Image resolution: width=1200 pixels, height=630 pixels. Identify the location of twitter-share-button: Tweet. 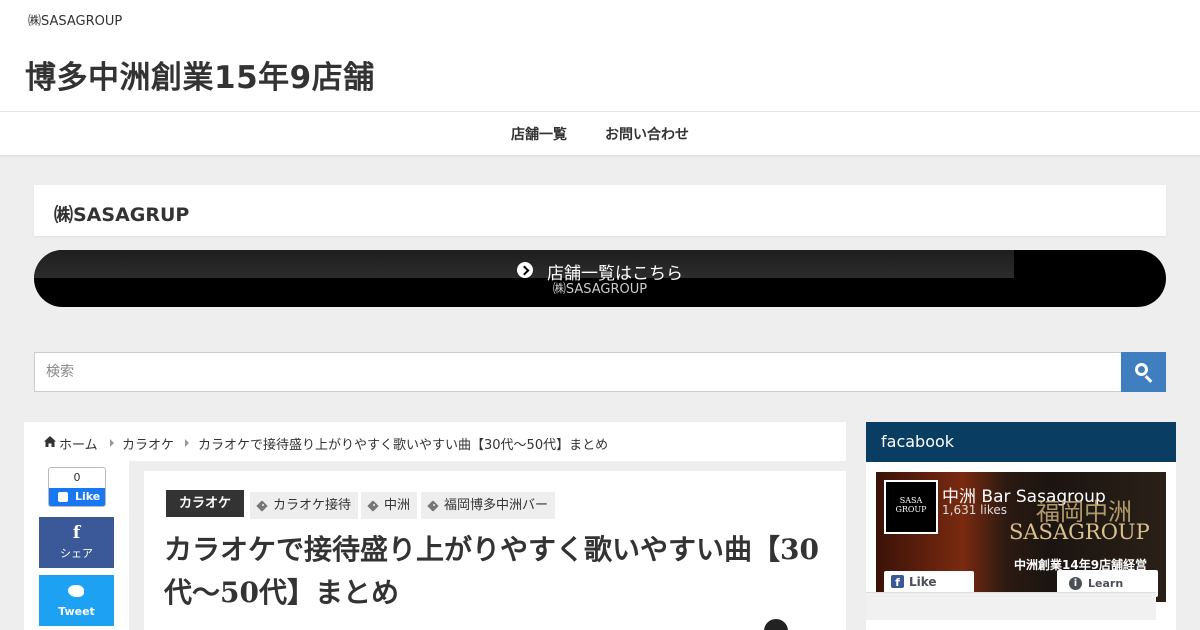
(76, 600).